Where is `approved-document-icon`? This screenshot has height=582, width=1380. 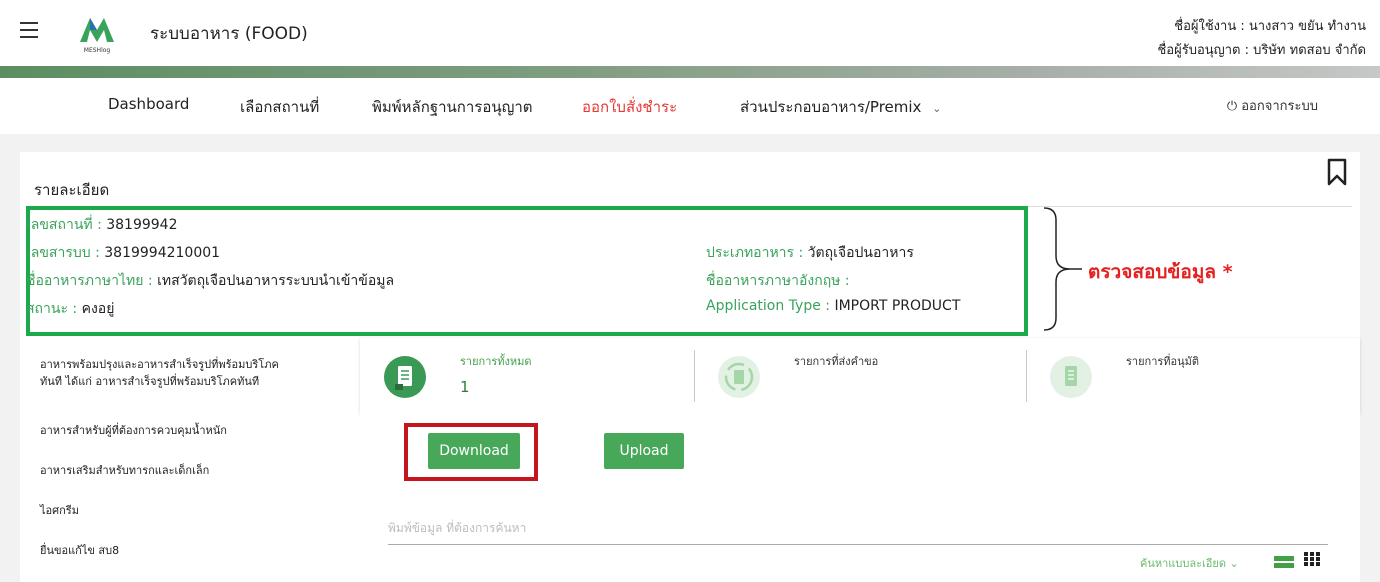 approved-document-icon is located at coordinates (1071, 377).